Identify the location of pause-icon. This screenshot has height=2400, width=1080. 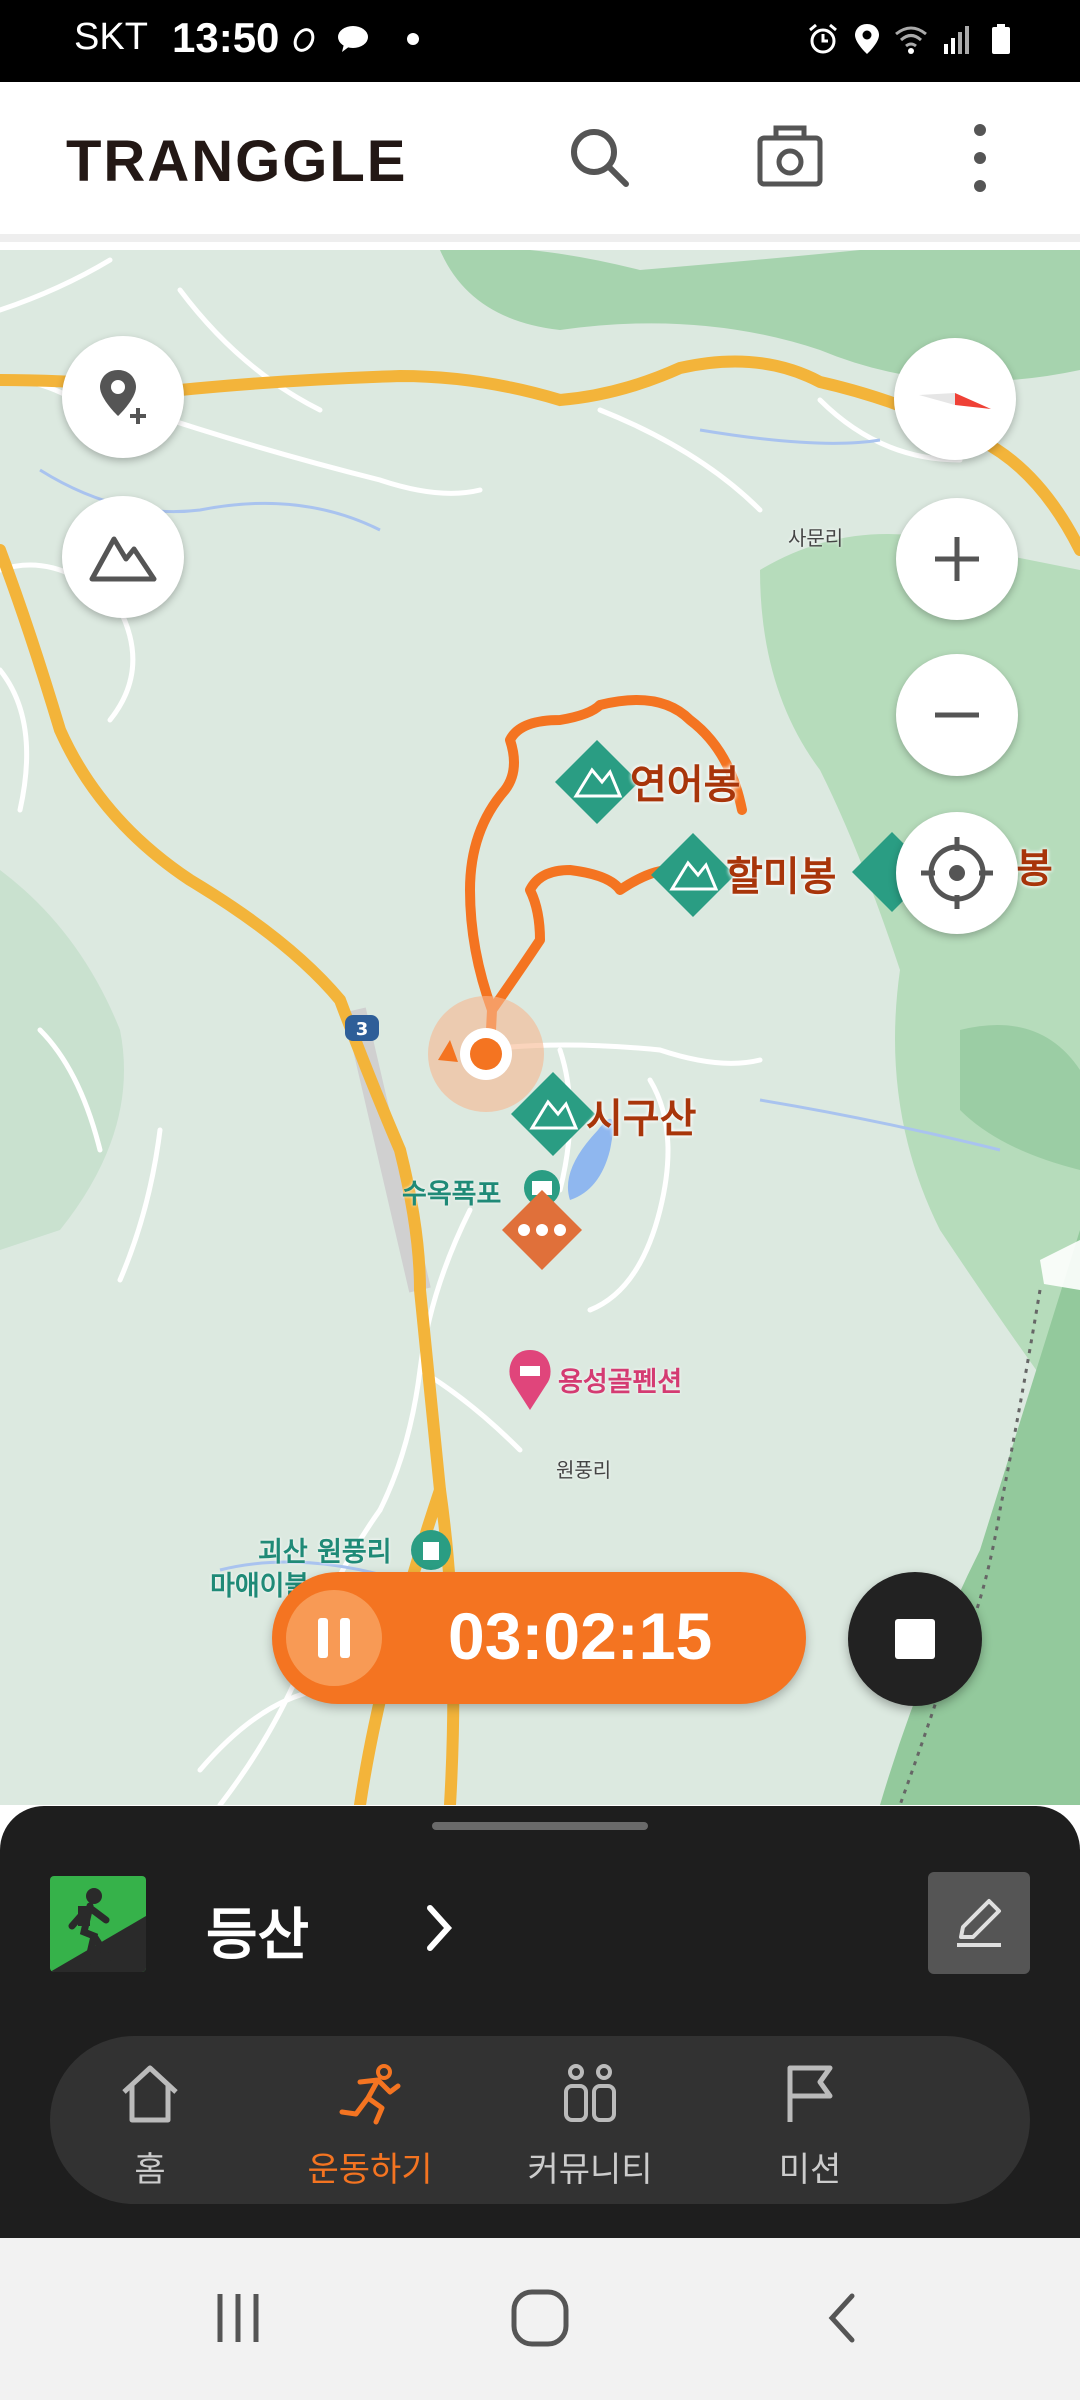
(334, 1638).